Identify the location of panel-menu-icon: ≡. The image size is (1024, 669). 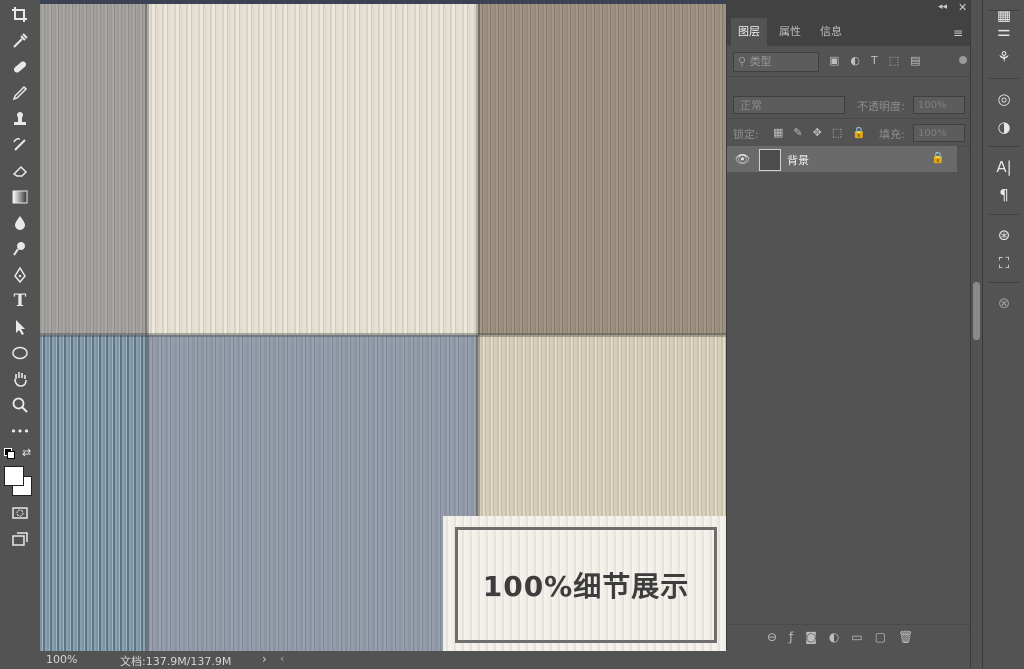
(958, 33).